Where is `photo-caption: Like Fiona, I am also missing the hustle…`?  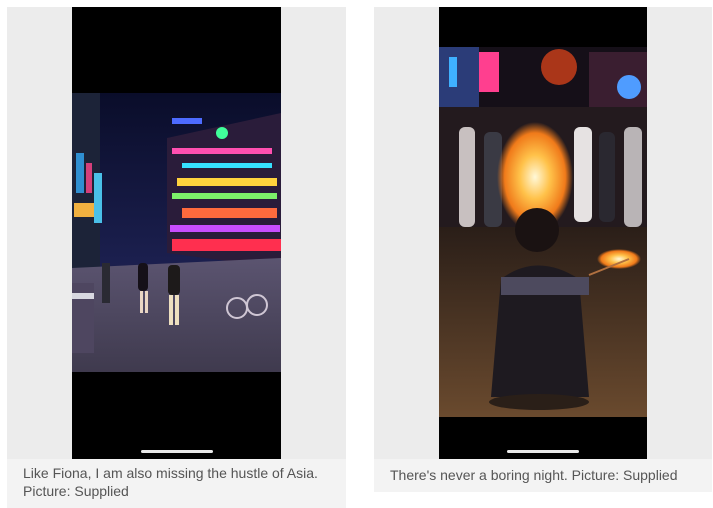 photo-caption: Like Fiona, I am also missing the hustle… is located at coordinates (170, 482).